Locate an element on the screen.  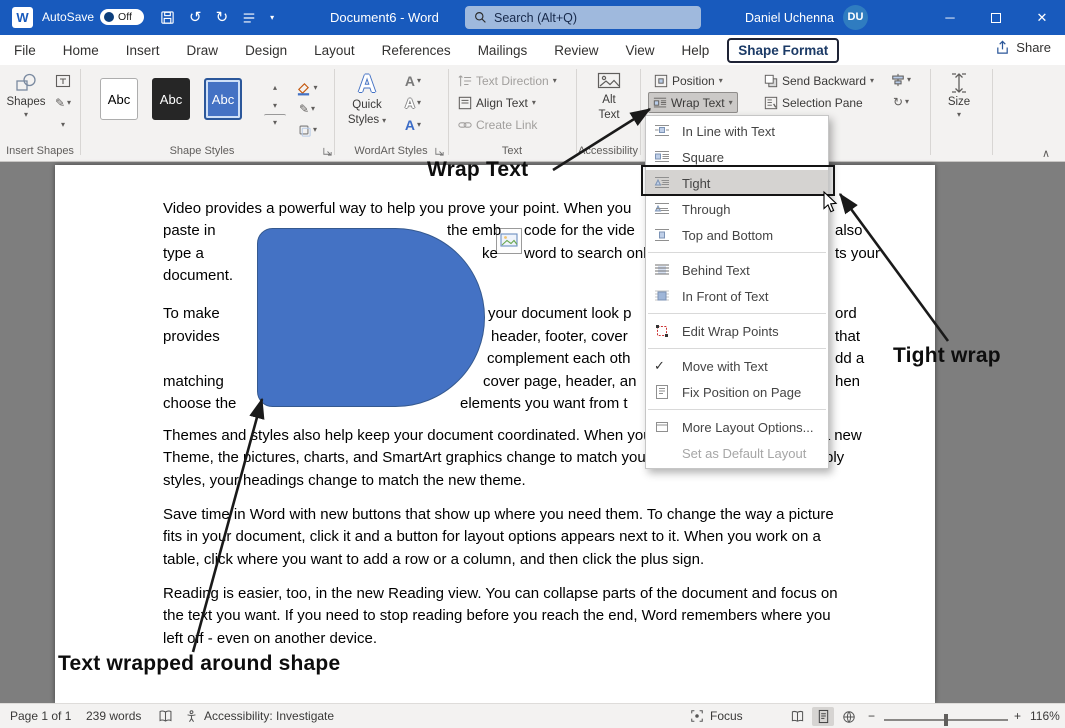
tab-references: References is located at coordinates (416, 50).